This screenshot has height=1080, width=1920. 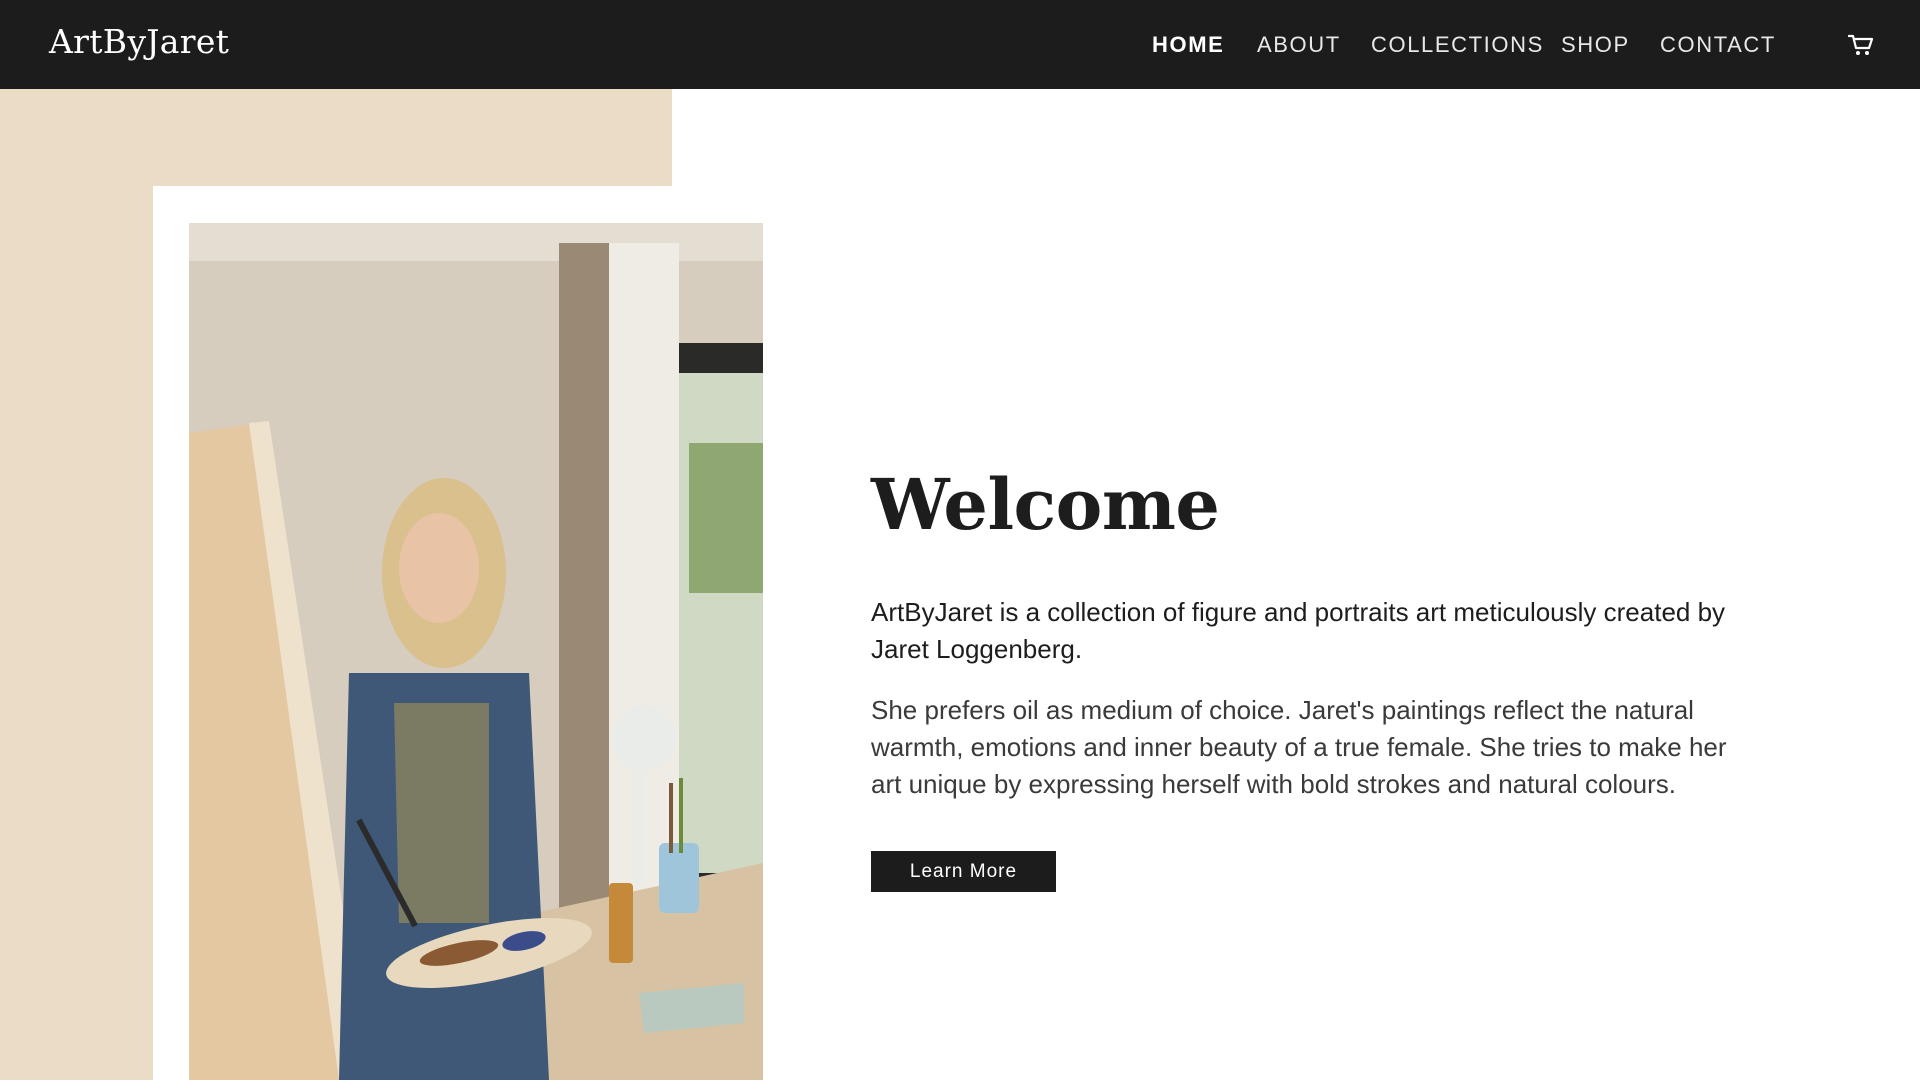 What do you see at coordinates (1299, 45) in the screenshot?
I see `nav-about: ABOUT` at bounding box center [1299, 45].